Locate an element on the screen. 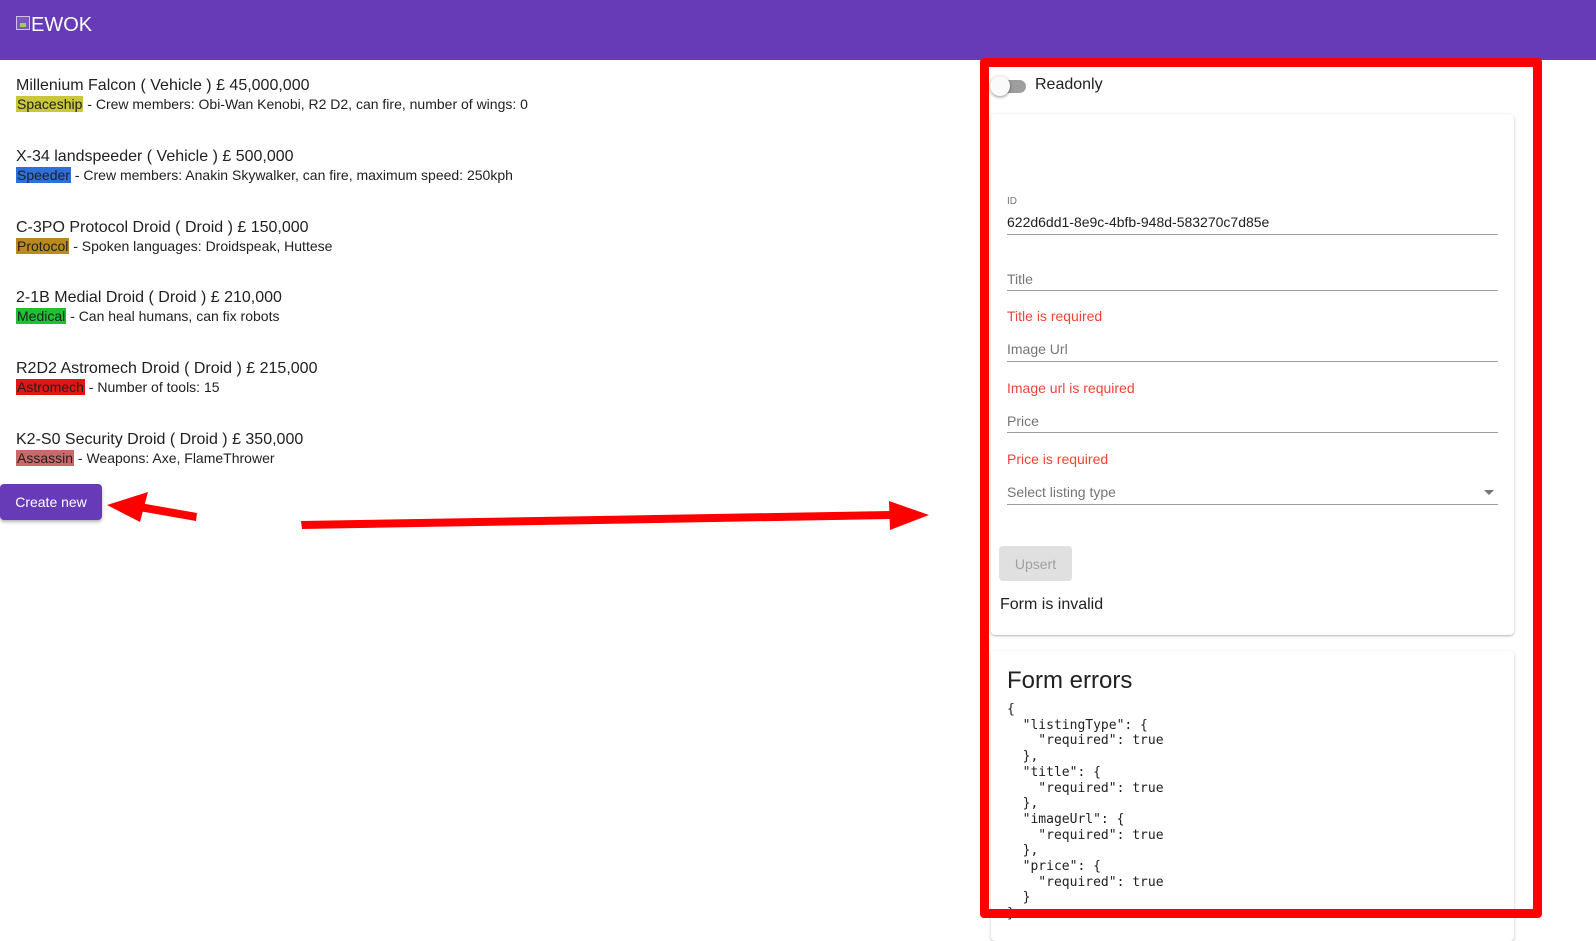  price-underline is located at coordinates (1252, 432).